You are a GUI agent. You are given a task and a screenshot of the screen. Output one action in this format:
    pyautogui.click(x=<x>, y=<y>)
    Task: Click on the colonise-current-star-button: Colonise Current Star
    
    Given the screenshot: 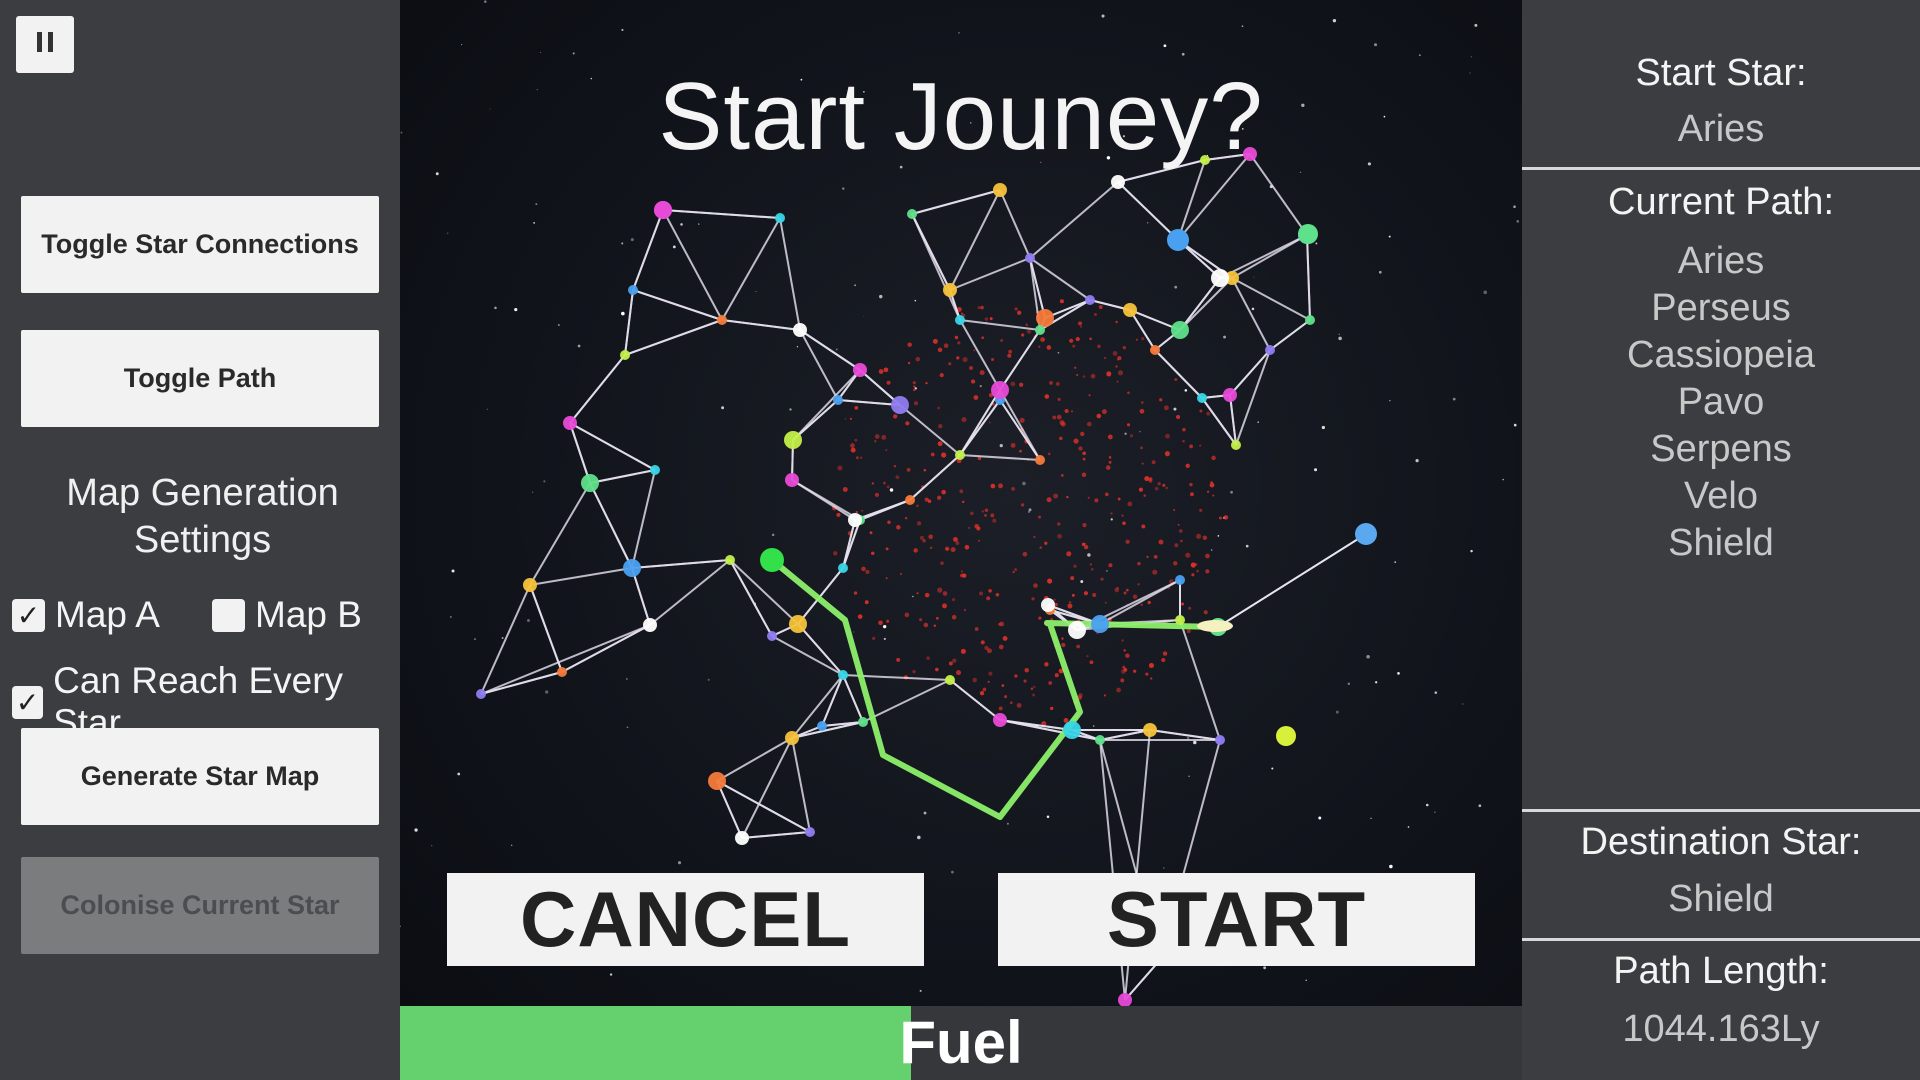 What is the action you would take?
    pyautogui.click(x=200, y=905)
    